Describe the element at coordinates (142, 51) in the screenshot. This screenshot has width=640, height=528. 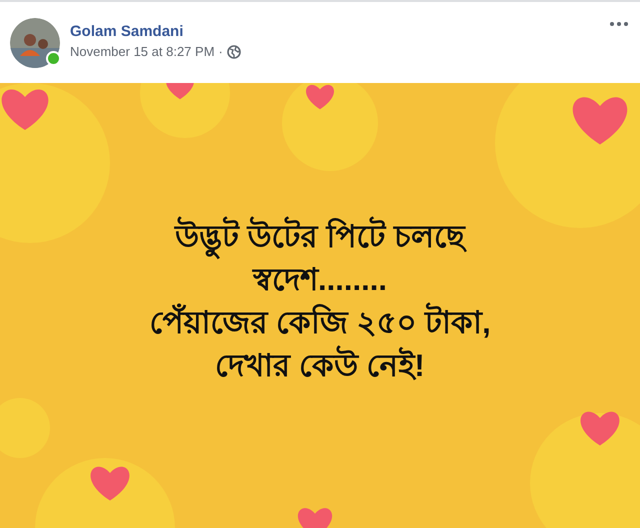
I see `post-timestamp: November 15 at 8:27 PM` at that location.